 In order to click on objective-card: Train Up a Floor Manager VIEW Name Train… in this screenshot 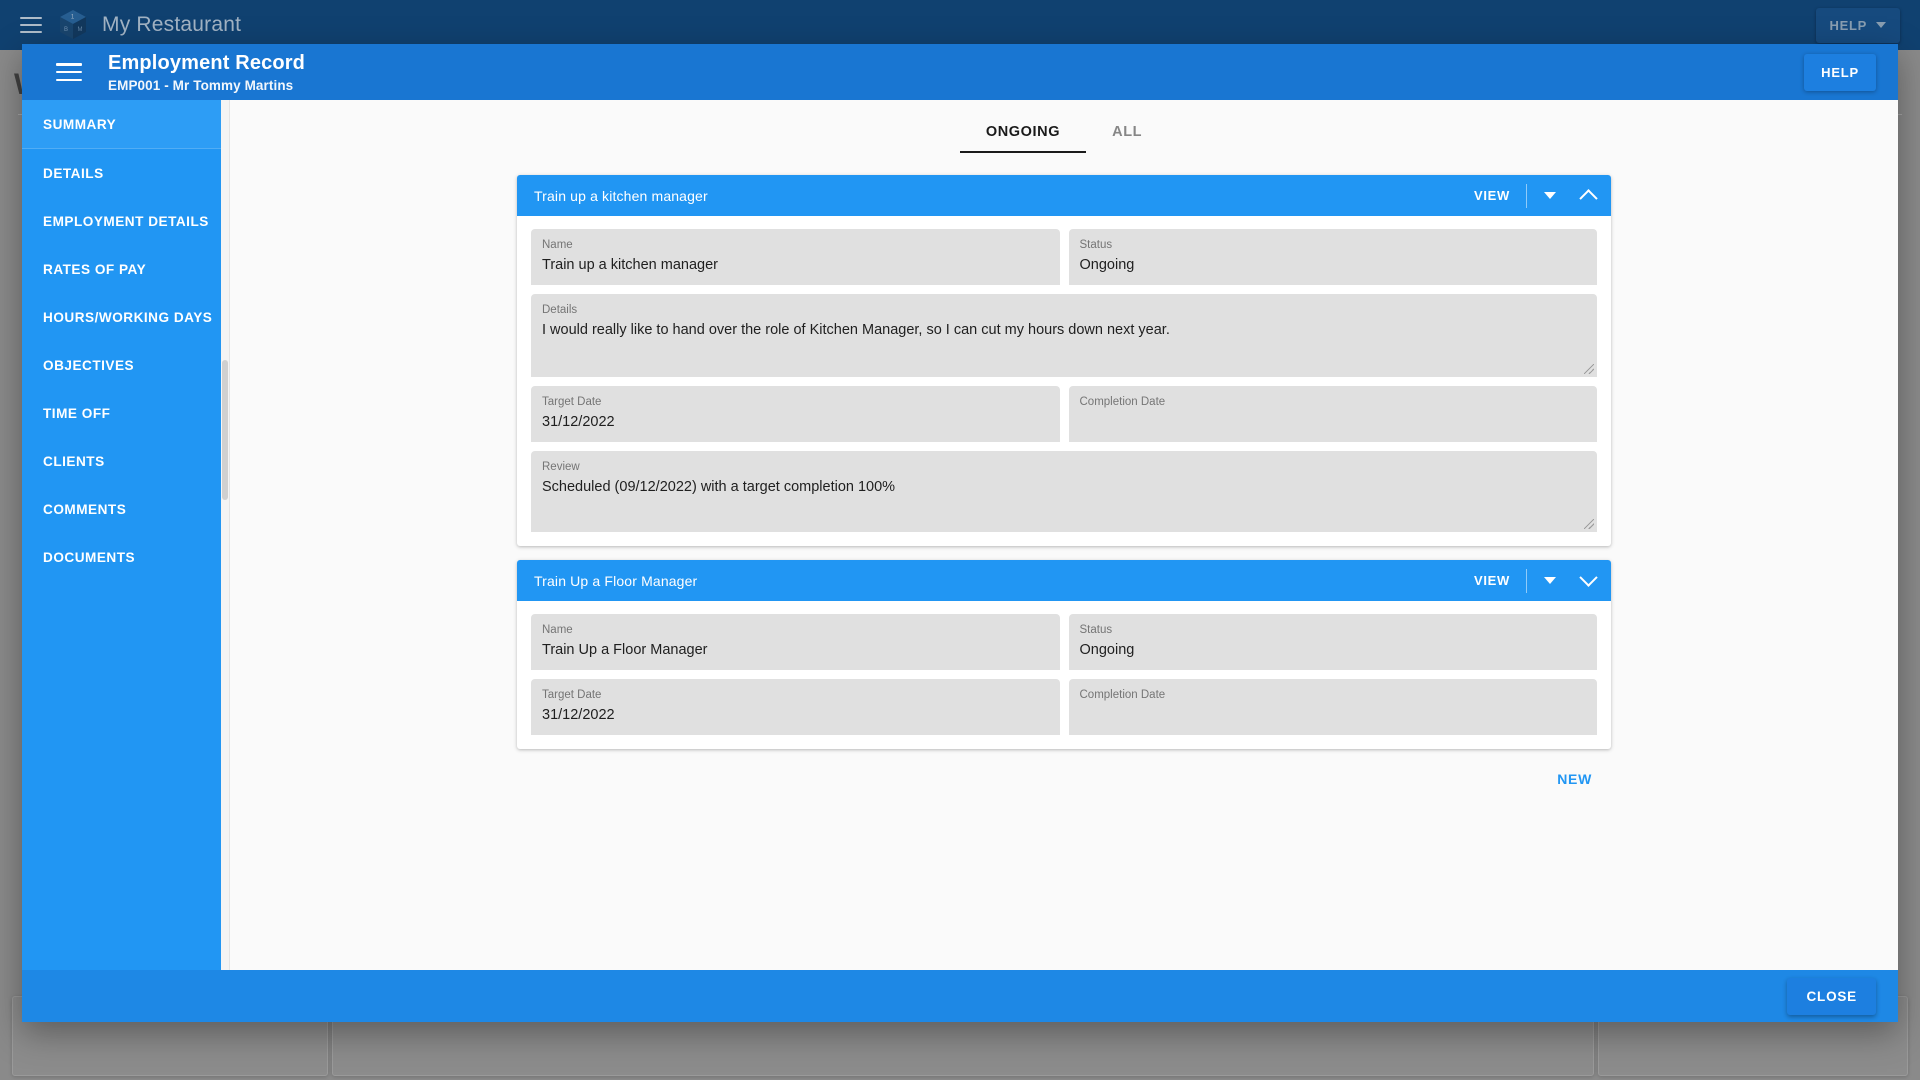, I will do `click(1064, 654)`.